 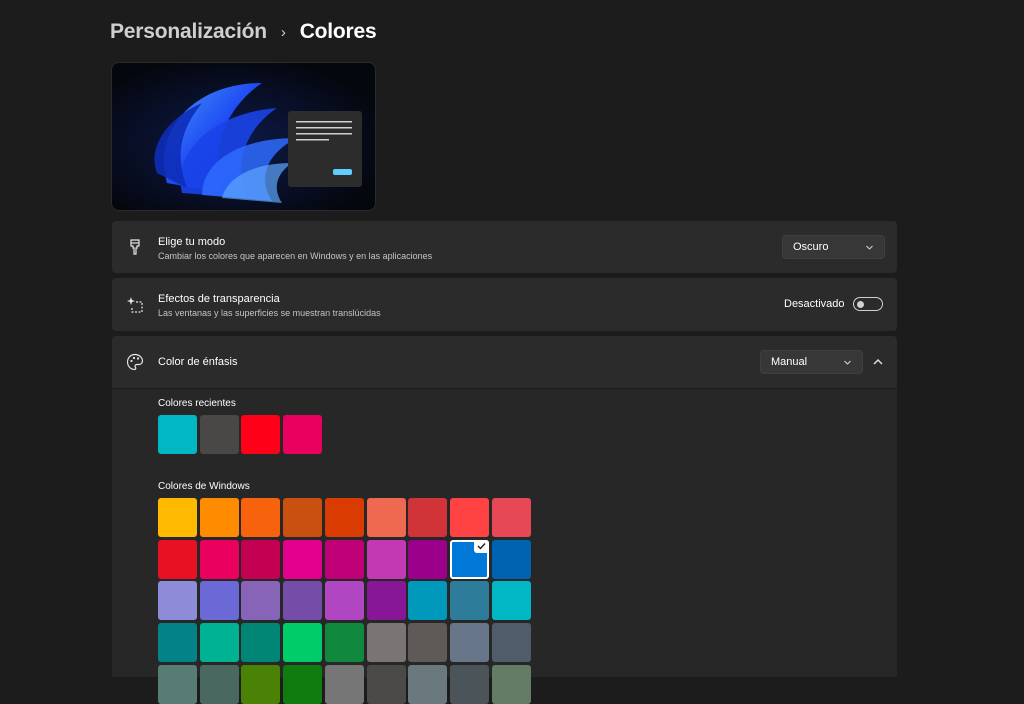 What do you see at coordinates (868, 304) in the screenshot?
I see `transparency-toggle` at bounding box center [868, 304].